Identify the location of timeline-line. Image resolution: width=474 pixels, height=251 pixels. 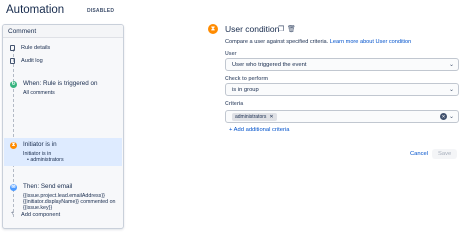
(13, 133).